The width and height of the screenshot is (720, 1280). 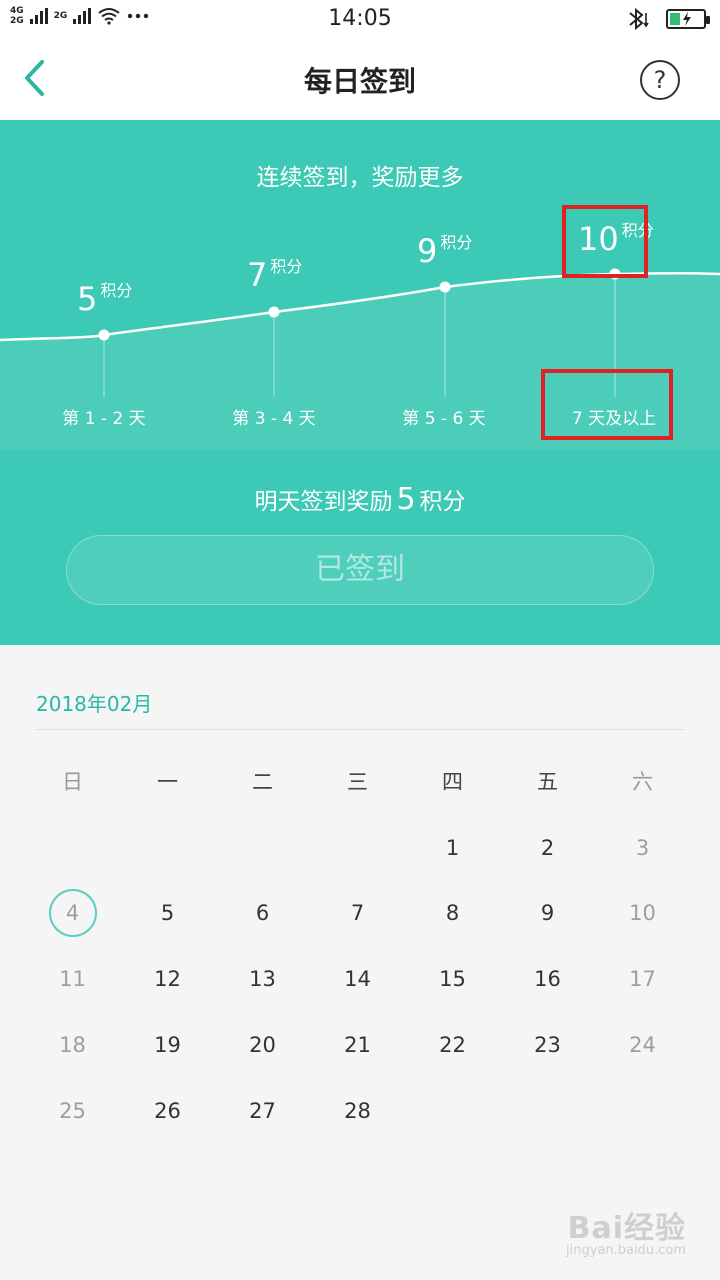 What do you see at coordinates (442, 502) in the screenshot?
I see `reward-suffix: 积分` at bounding box center [442, 502].